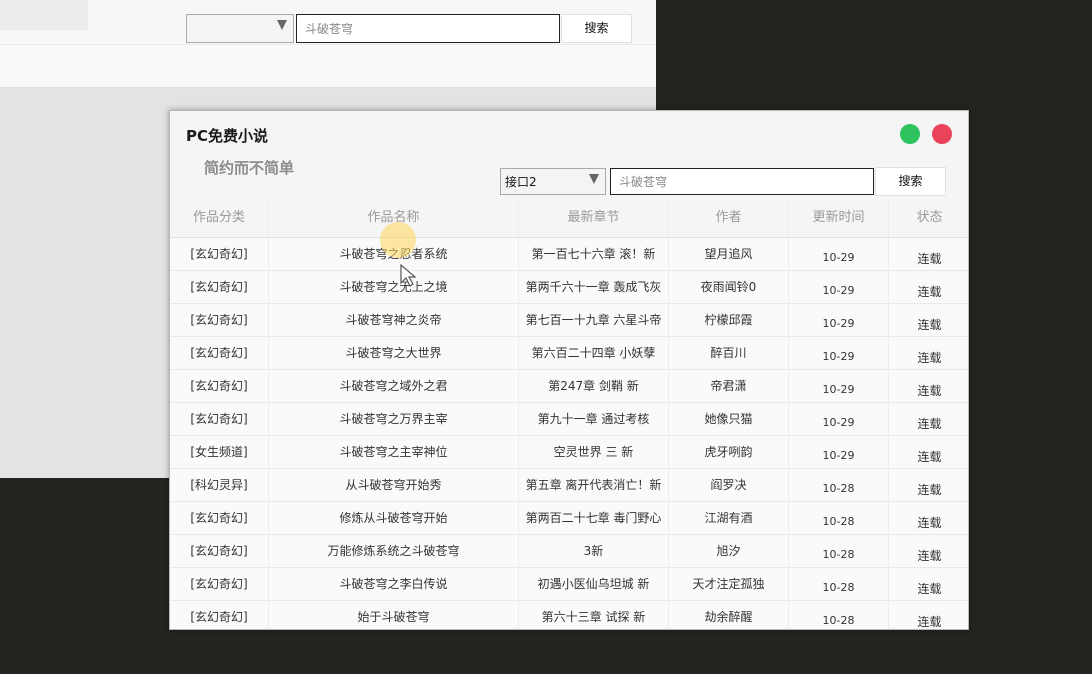  What do you see at coordinates (394, 386) in the screenshot?
I see `row-title: 斗破苍穹之域外之君` at bounding box center [394, 386].